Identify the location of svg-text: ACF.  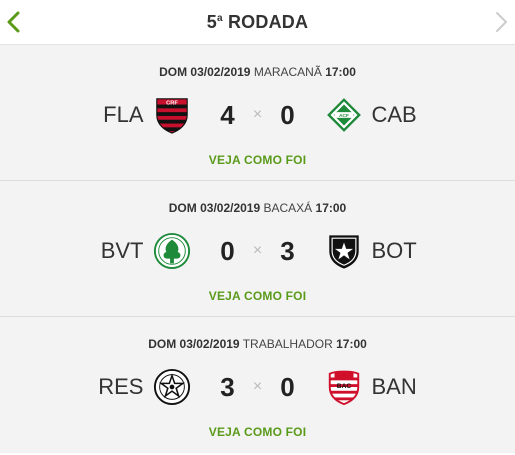
(344, 116).